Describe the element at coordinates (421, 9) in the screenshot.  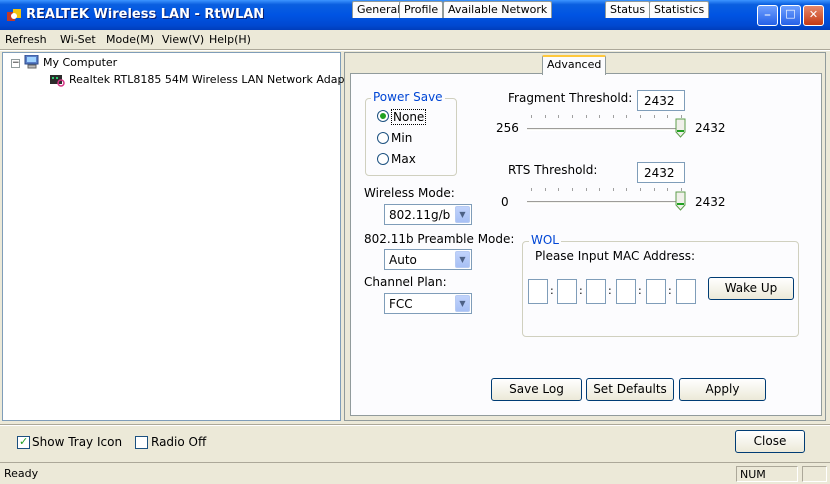
I see `tab-profile: Profile` at that location.